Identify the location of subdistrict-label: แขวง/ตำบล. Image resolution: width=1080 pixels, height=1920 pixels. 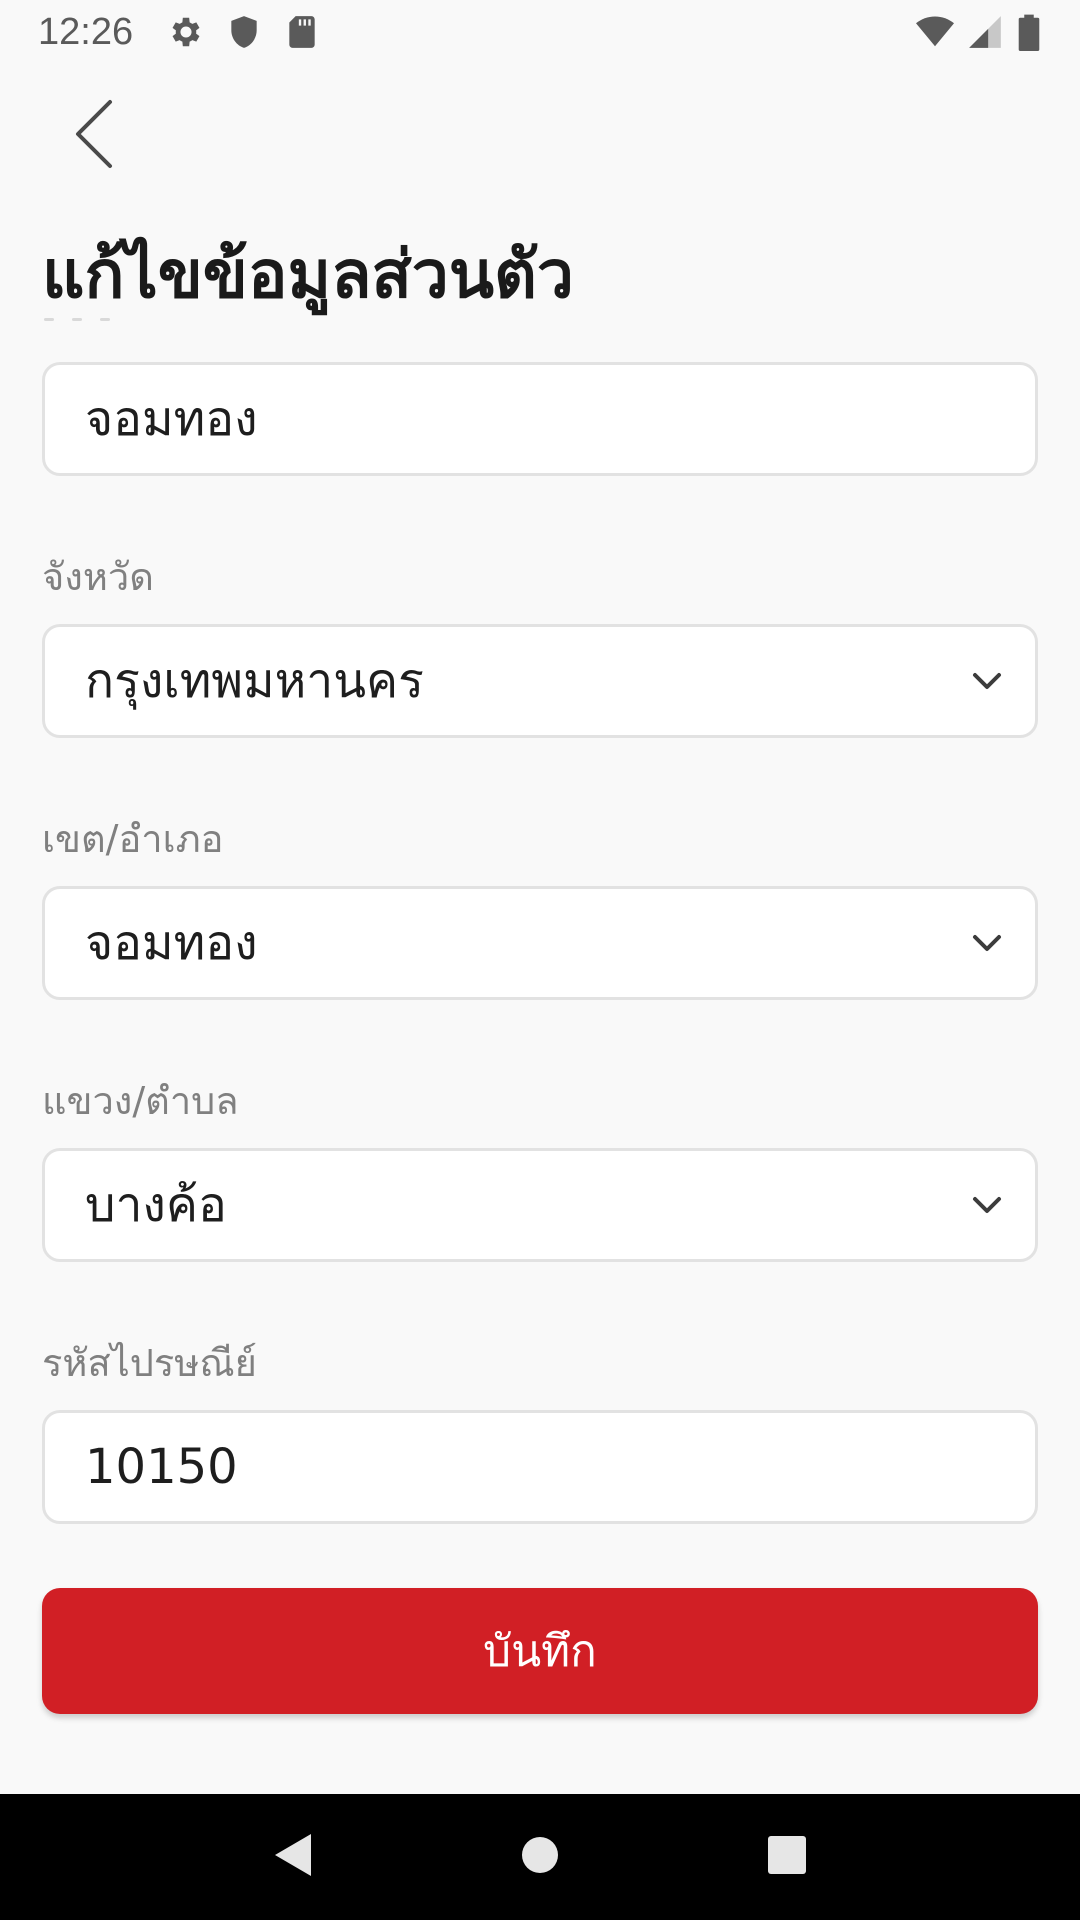
(140, 1101).